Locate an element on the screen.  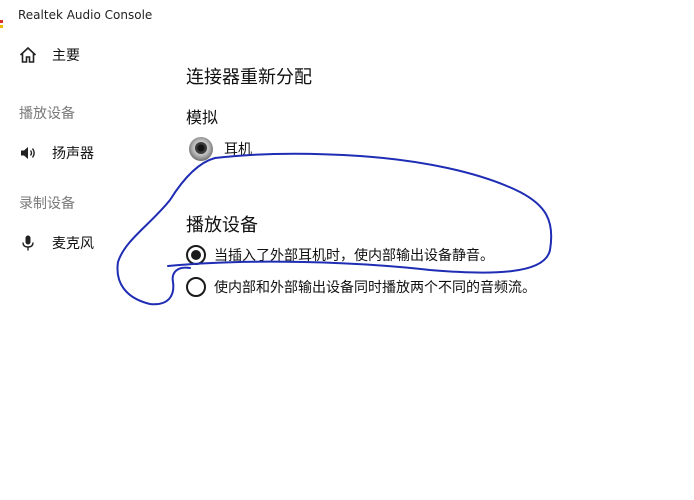
radio-option-dual-stream: 使内部和外部输出设备同时播放两个不同的音频流。 is located at coordinates (361, 287).